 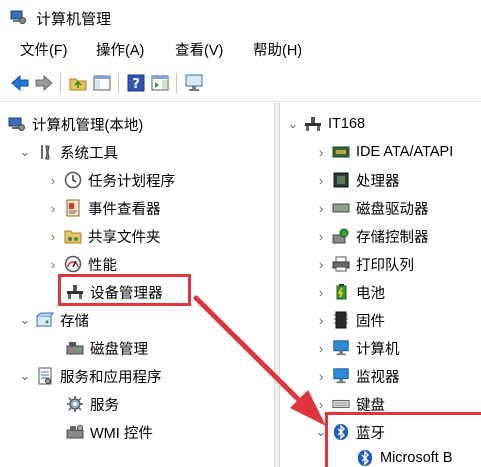 I want to click on device-category-storage-controllers: › 存储控制器, so click(x=371, y=236).